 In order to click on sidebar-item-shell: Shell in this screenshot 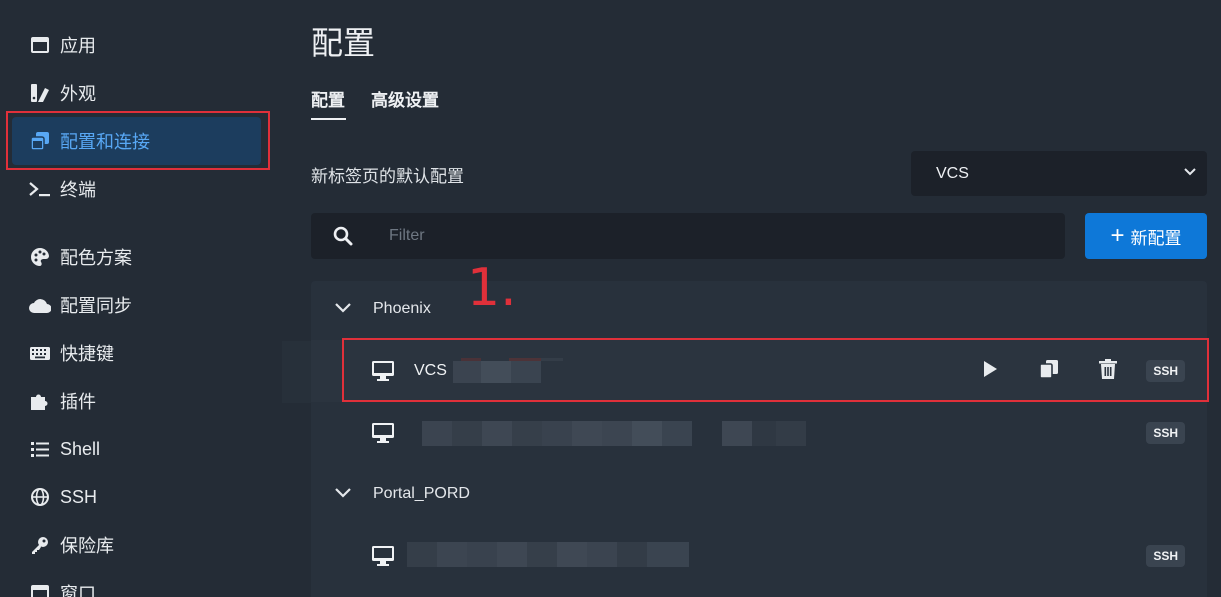, I will do `click(136, 449)`.